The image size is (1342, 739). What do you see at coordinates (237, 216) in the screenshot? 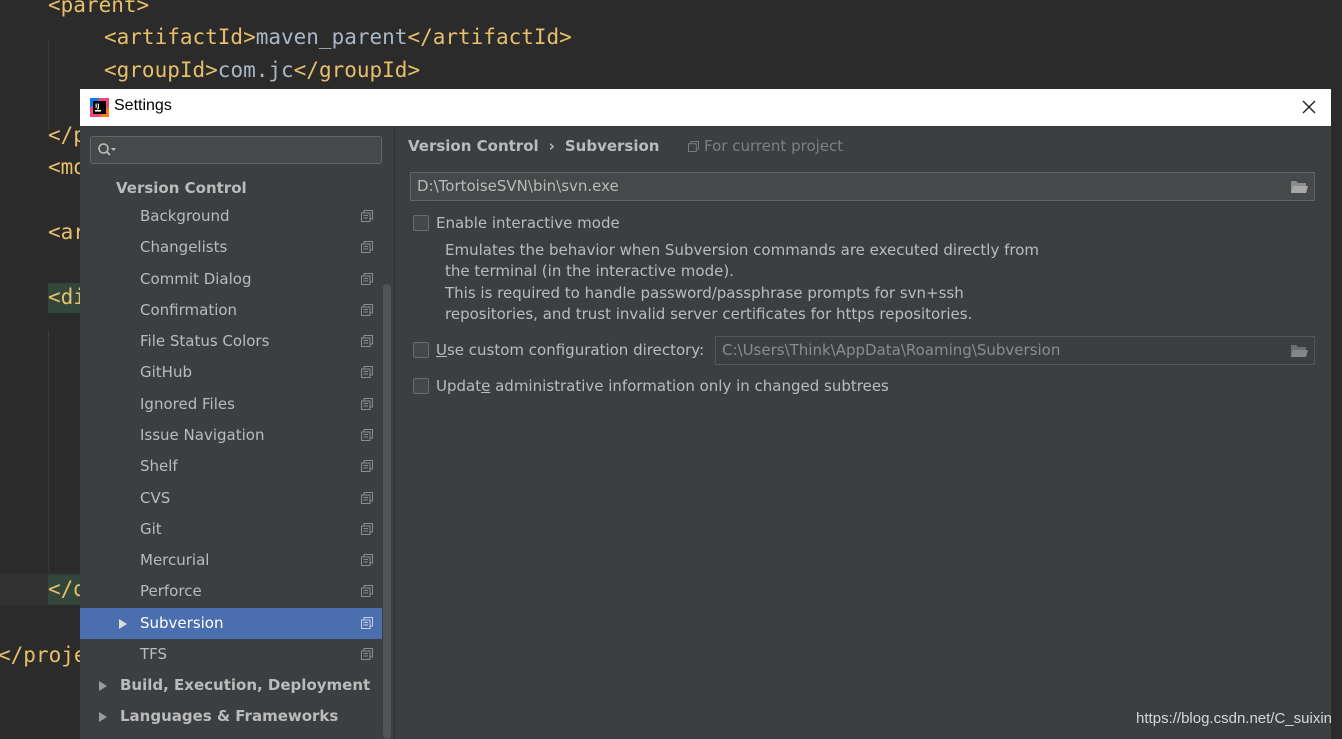
I see `tree-item-background: Background` at bounding box center [237, 216].